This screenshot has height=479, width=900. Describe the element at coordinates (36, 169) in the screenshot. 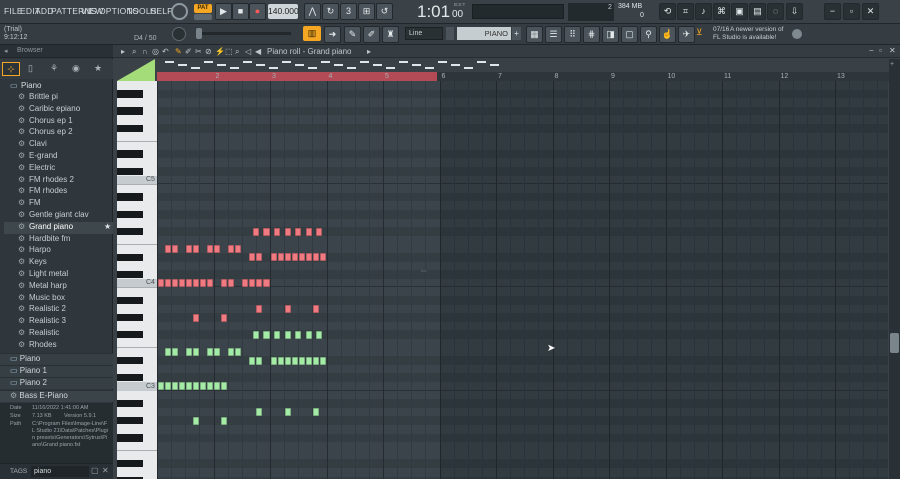

I see `preset-item: ⚙ Electric` at that location.